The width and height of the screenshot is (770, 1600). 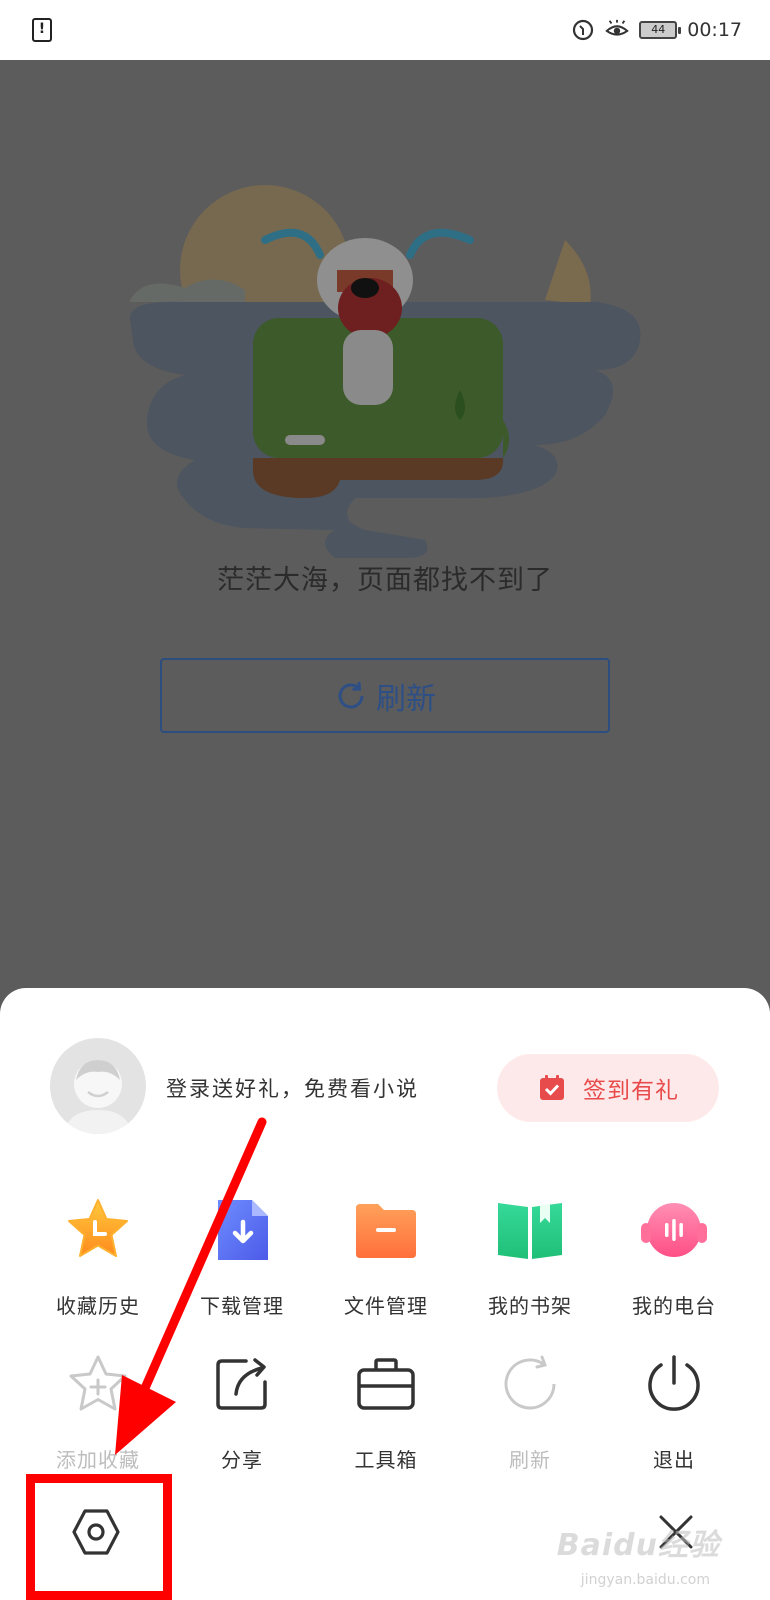 I want to click on folder-icon, so click(x=386, y=1230).